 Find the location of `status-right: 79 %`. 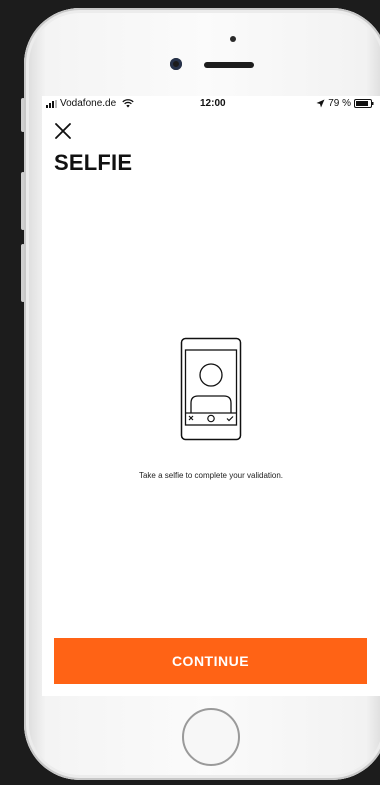

status-right: 79 % is located at coordinates (345, 103).